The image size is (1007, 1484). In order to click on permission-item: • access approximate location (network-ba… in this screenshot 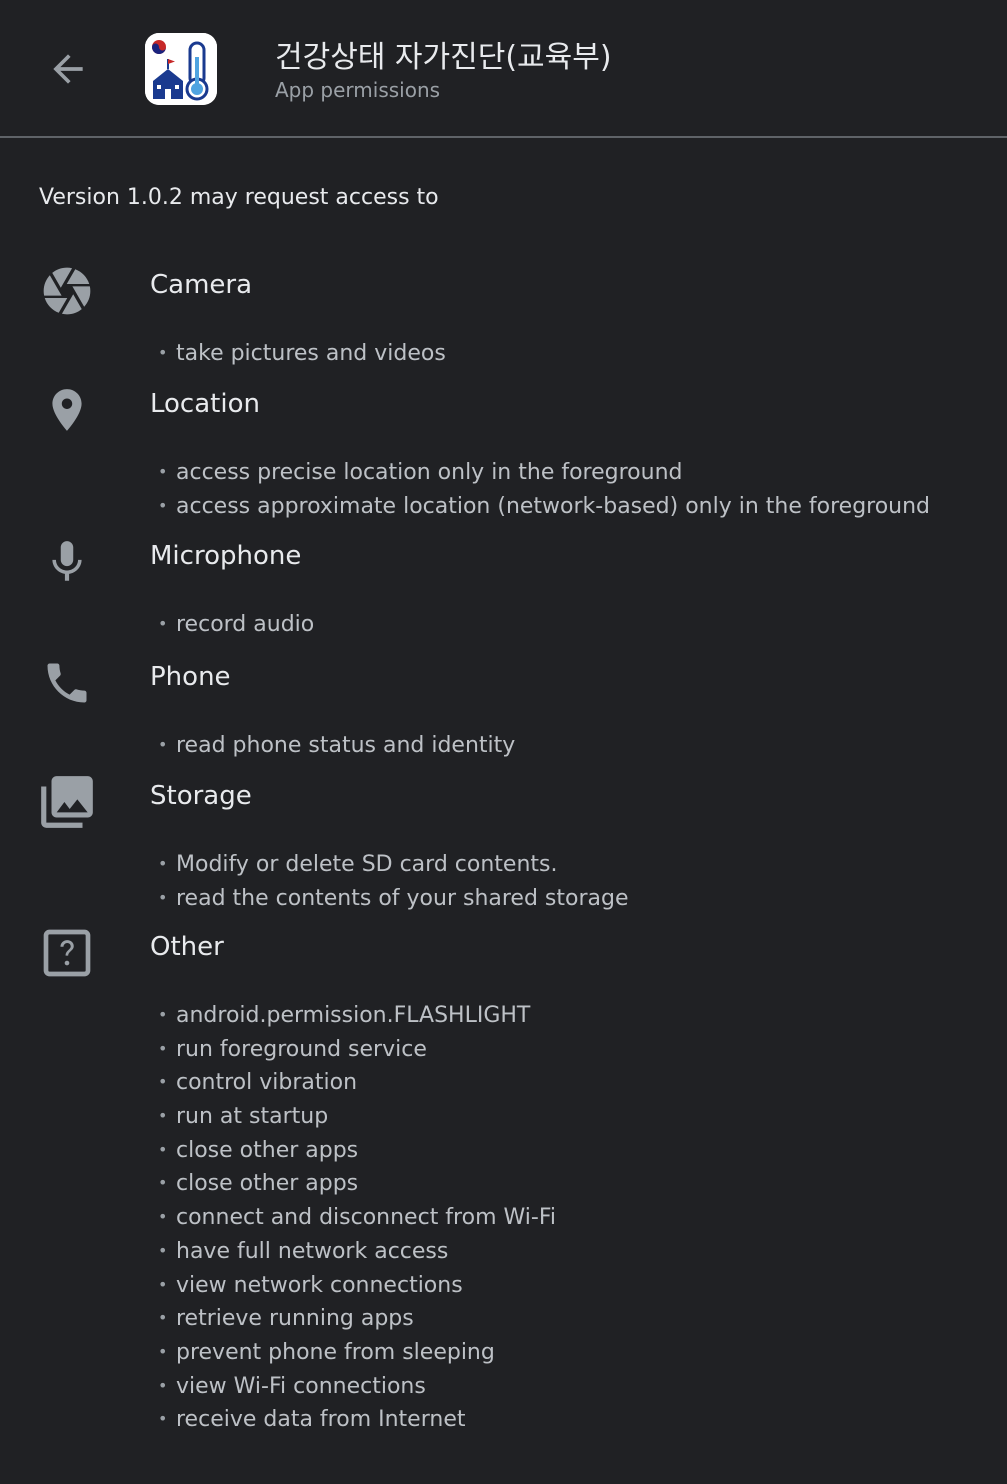, I will do `click(544, 506)`.